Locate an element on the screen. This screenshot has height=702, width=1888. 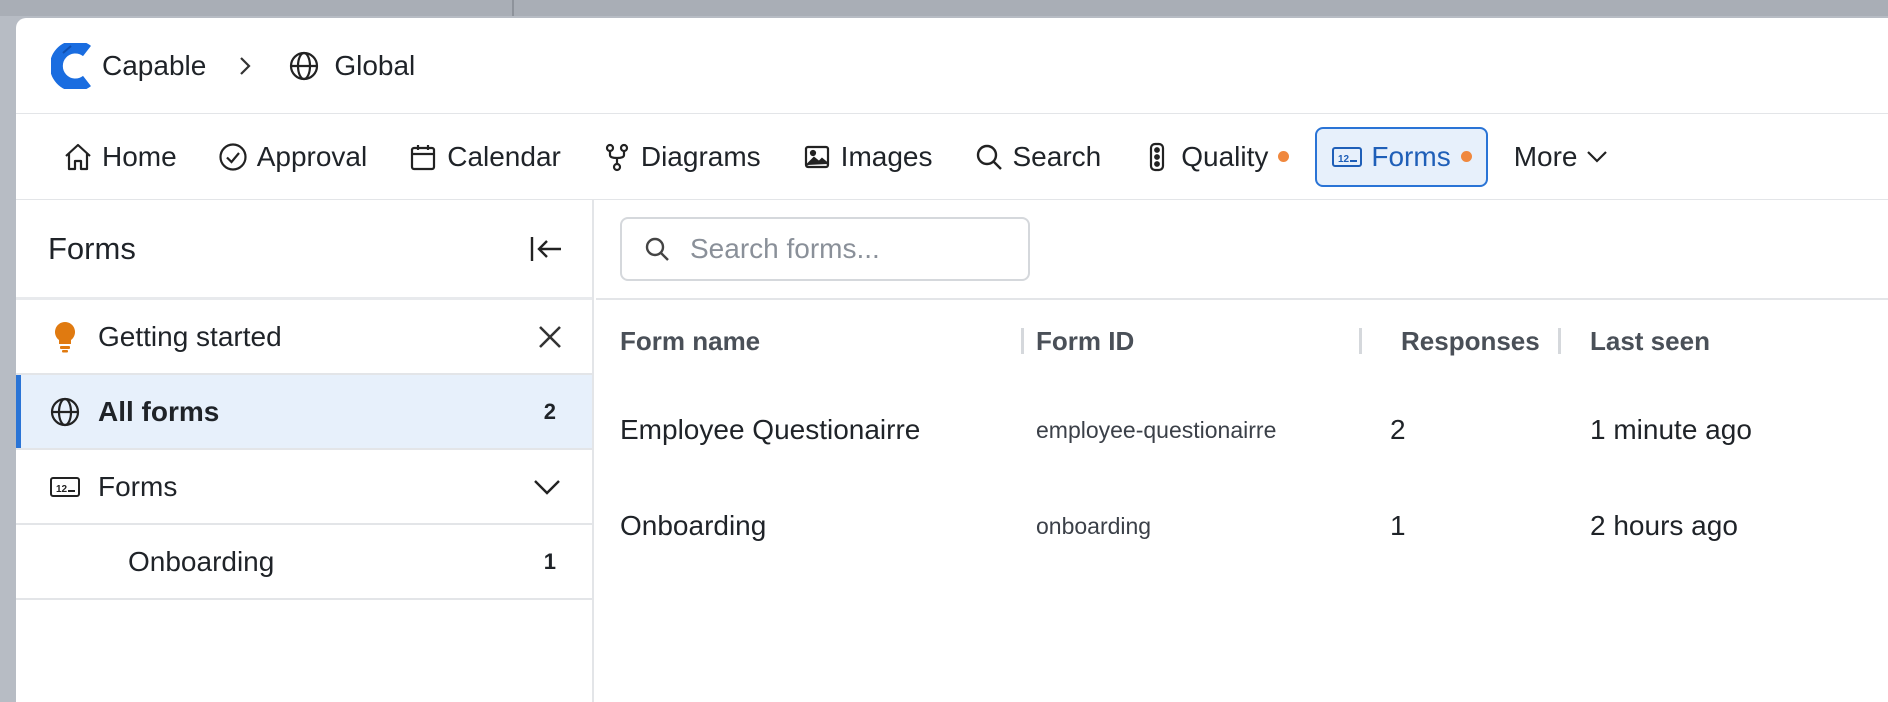
nav-diagrams: Diagrams is located at coordinates (681, 157).